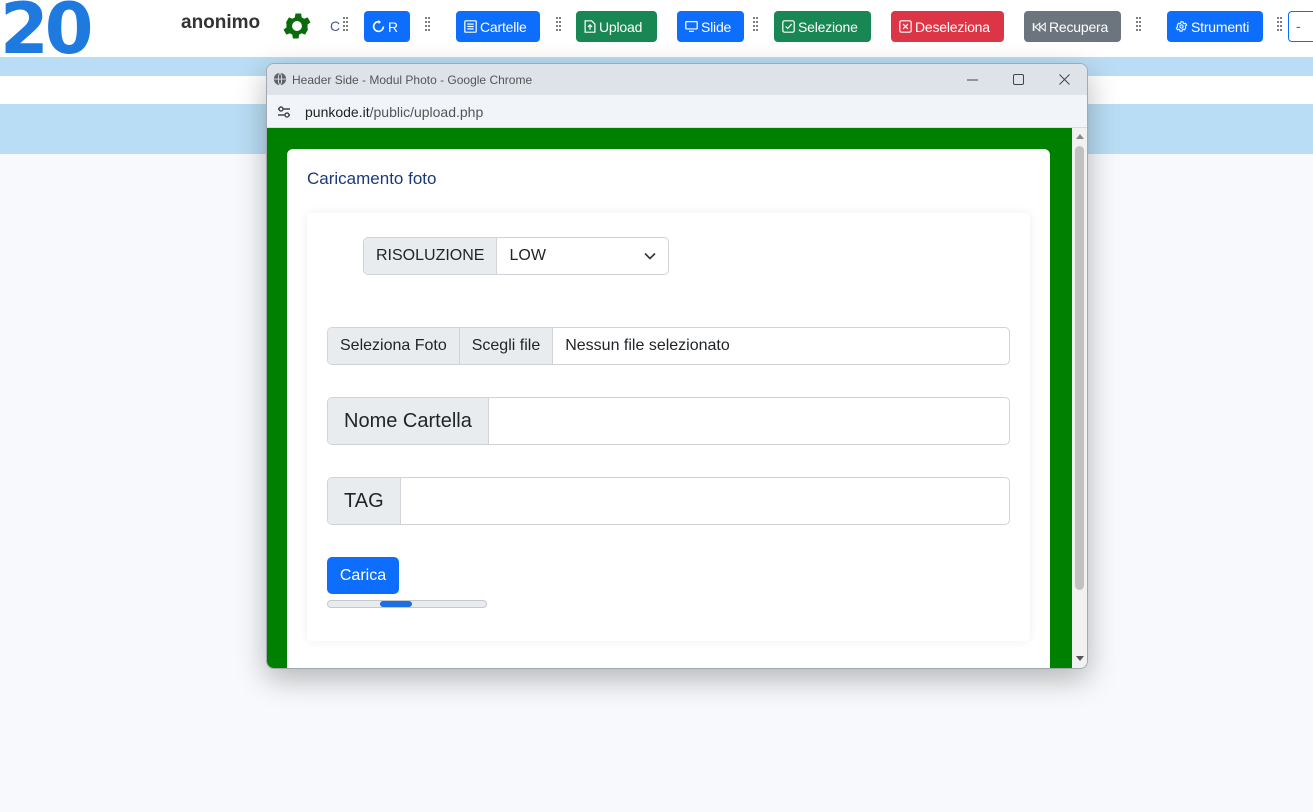 This screenshot has width=1313, height=812. What do you see at coordinates (46, 35) in the screenshot?
I see `site-logo: 20` at bounding box center [46, 35].